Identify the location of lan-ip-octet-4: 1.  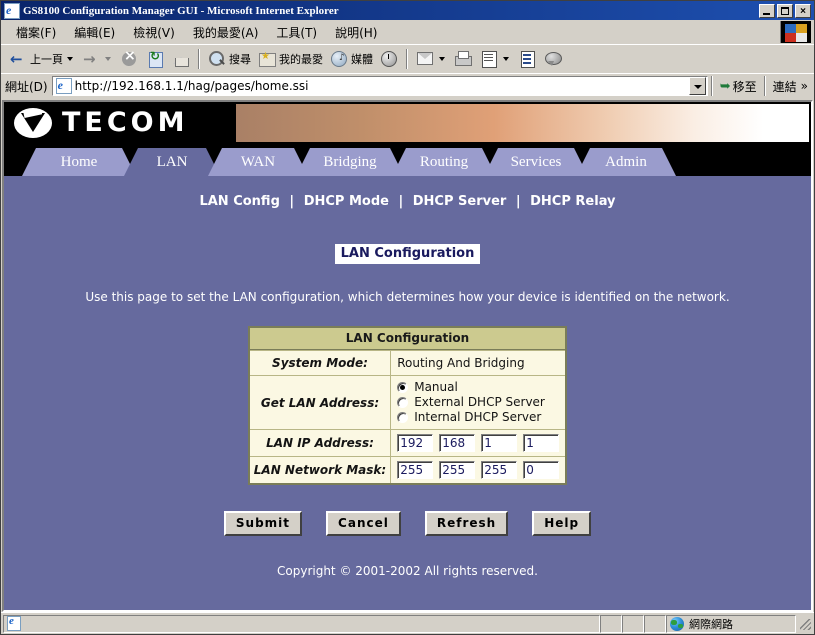
(541, 443).